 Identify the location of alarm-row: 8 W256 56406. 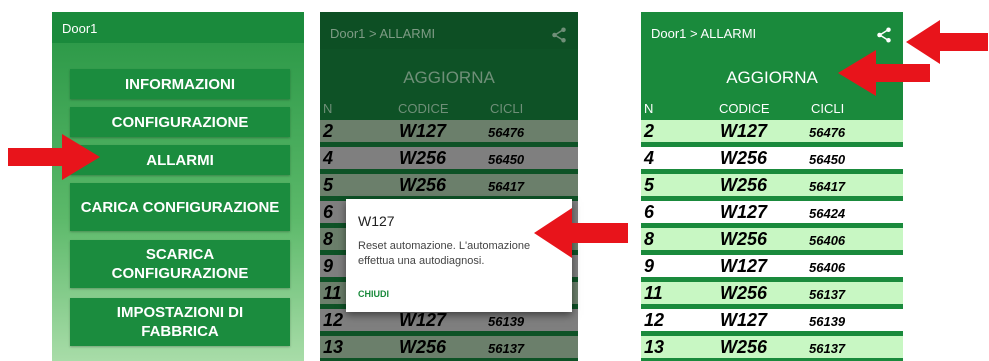
(772, 239).